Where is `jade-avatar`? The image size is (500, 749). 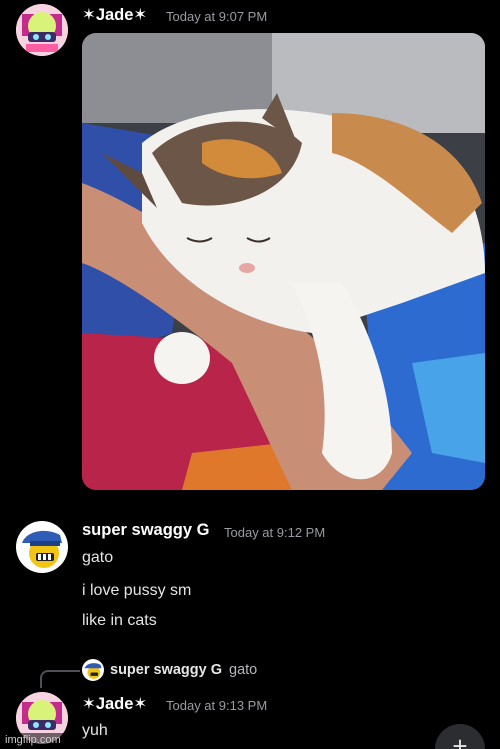
jade-avatar is located at coordinates (42, 30).